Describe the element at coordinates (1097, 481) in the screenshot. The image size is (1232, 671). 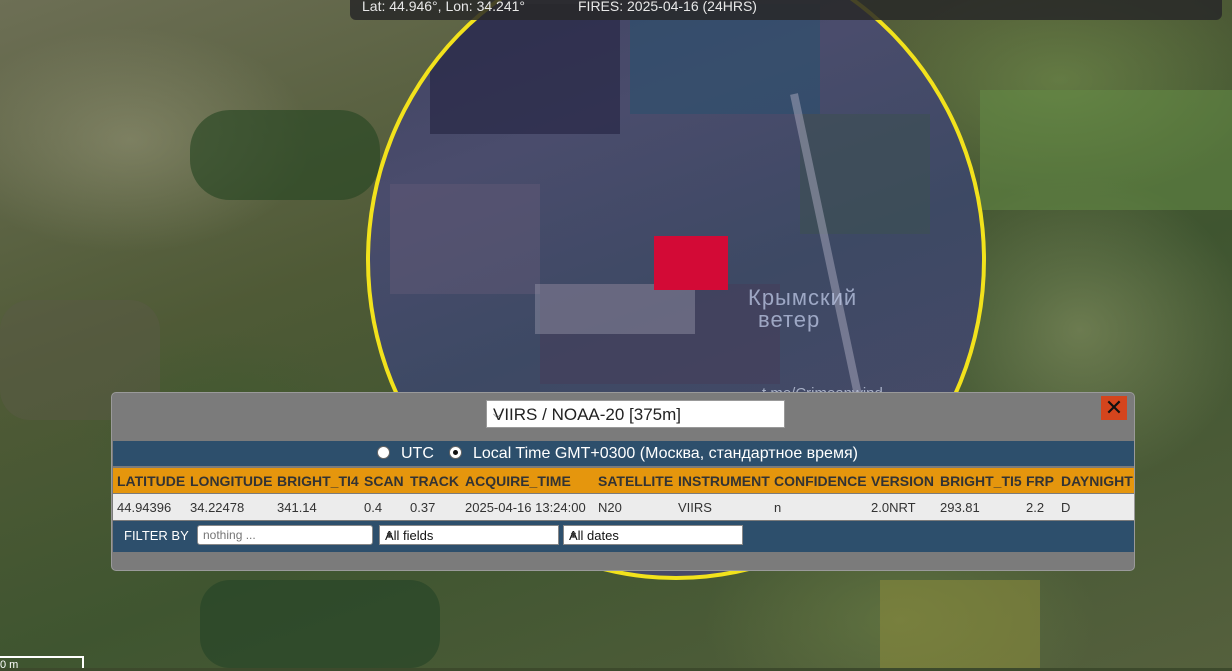
I see `col-daynight: DAYNIGHT` at that location.